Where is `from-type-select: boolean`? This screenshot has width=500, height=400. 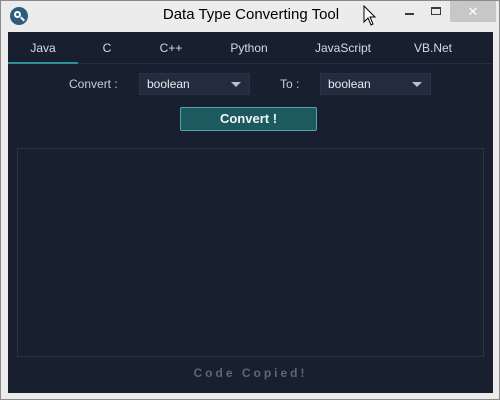 from-type-select: boolean is located at coordinates (194, 84).